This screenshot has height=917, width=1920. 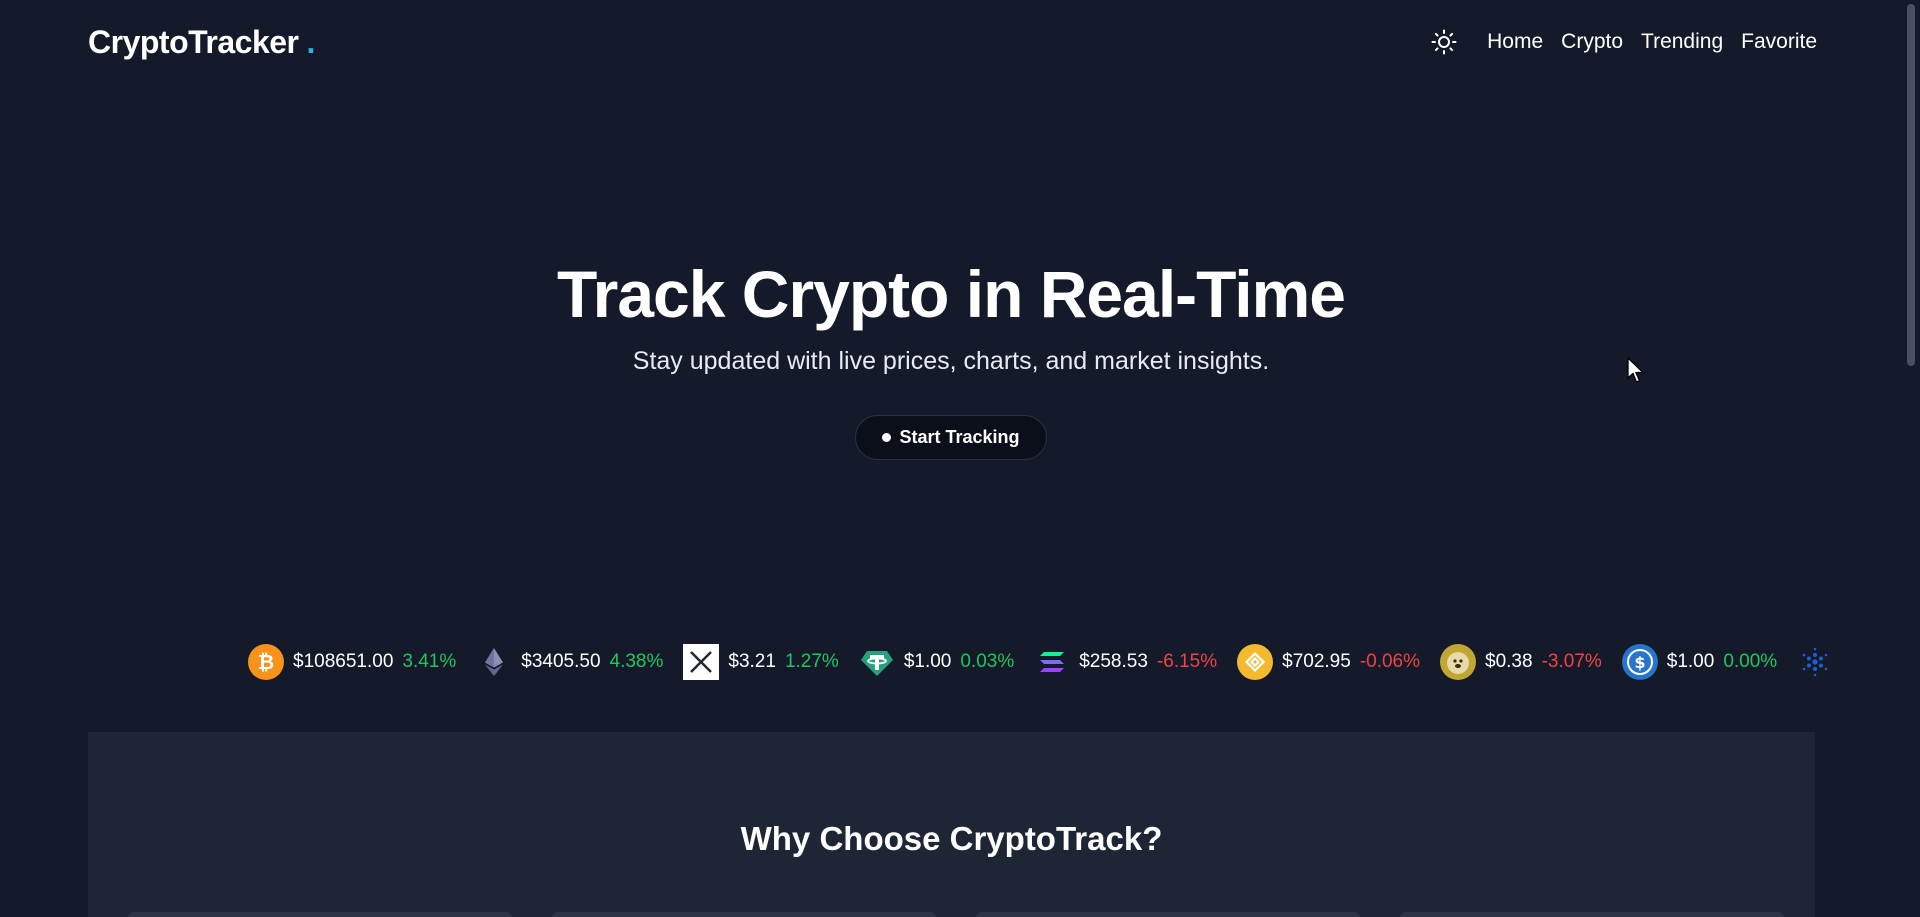 I want to click on ticker-item-usdc: $ $1.00 0.00%, so click(x=1699, y=662).